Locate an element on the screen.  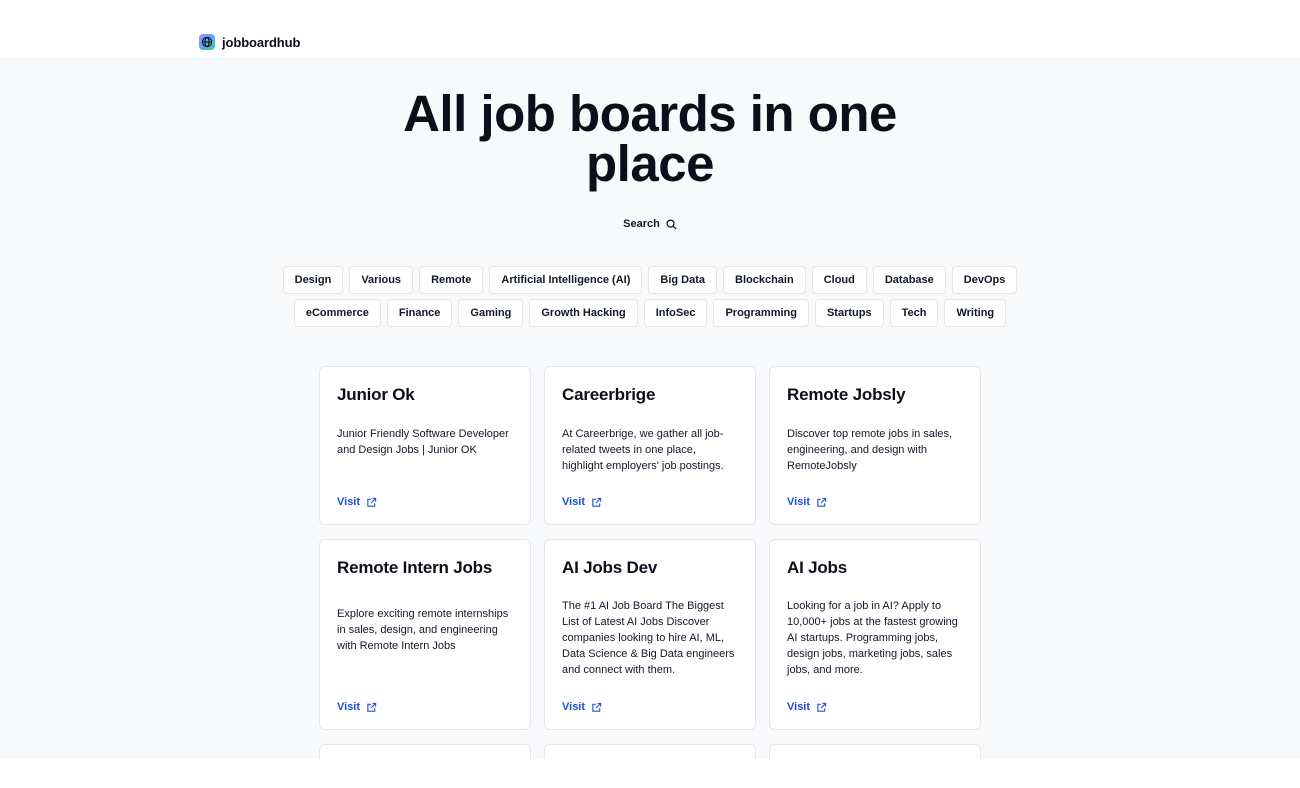
top-navigation-bar: jobboardhub is located at coordinates (650, 28).